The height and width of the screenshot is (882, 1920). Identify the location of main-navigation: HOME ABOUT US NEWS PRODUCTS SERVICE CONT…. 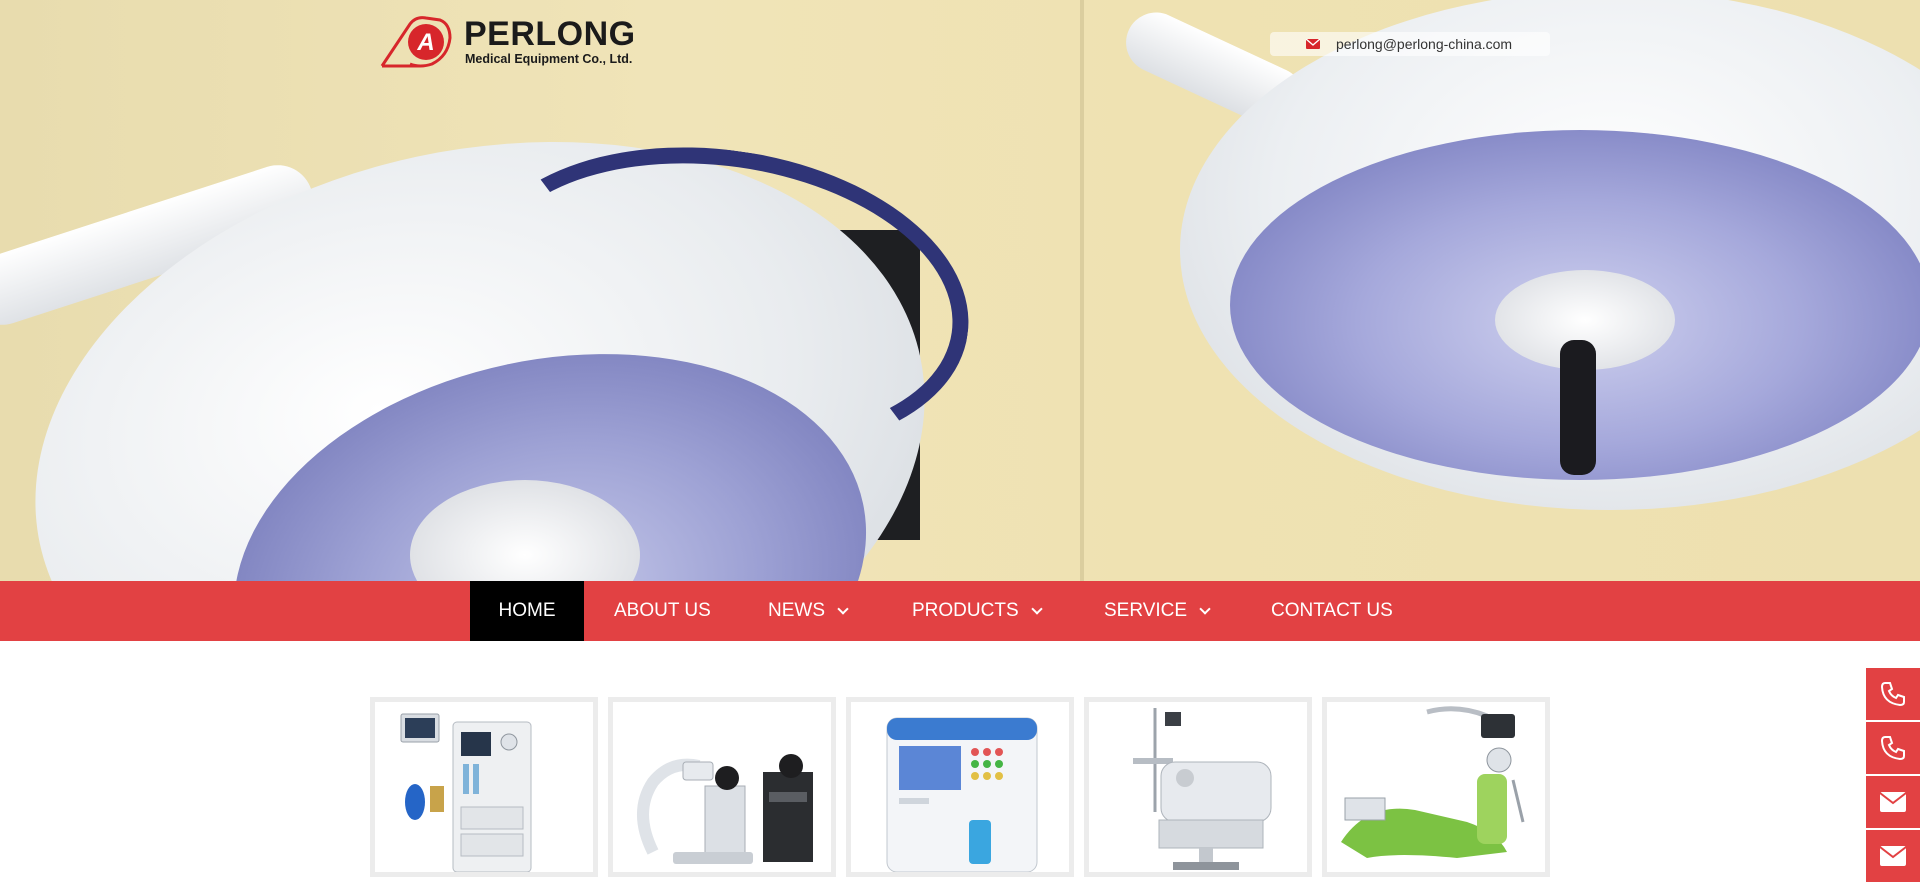
(960, 611).